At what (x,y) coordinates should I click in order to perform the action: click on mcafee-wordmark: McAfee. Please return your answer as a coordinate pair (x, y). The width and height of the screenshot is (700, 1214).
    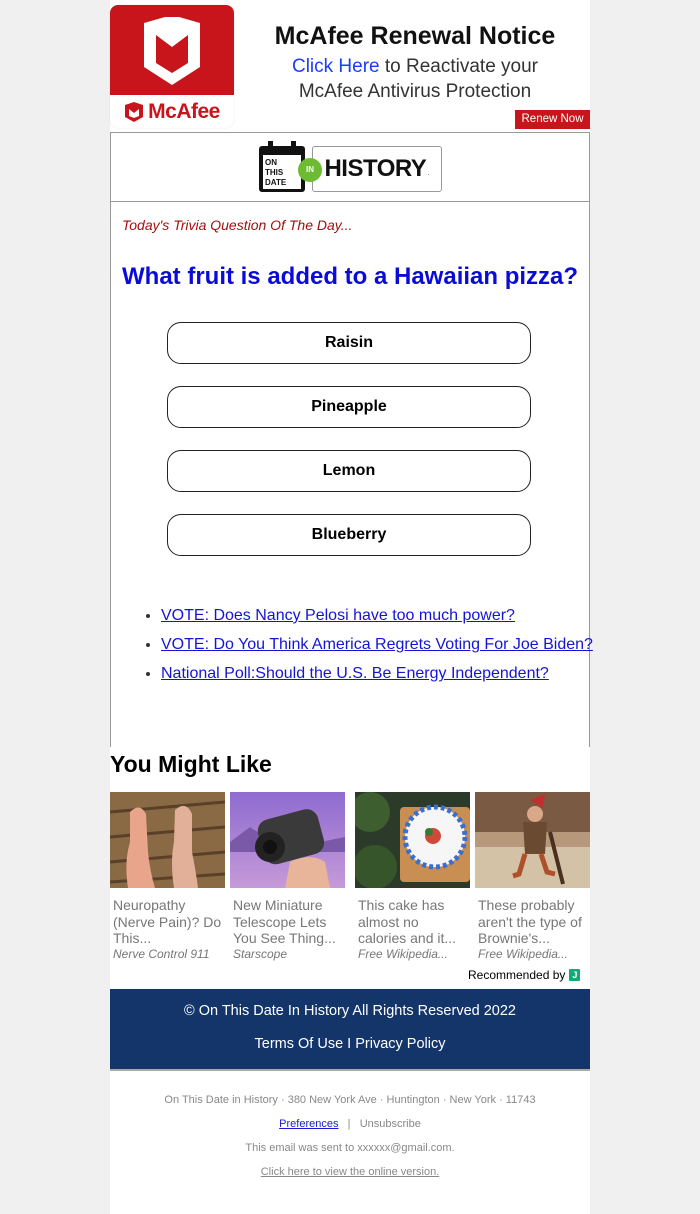
    Looking at the image, I should click on (184, 111).